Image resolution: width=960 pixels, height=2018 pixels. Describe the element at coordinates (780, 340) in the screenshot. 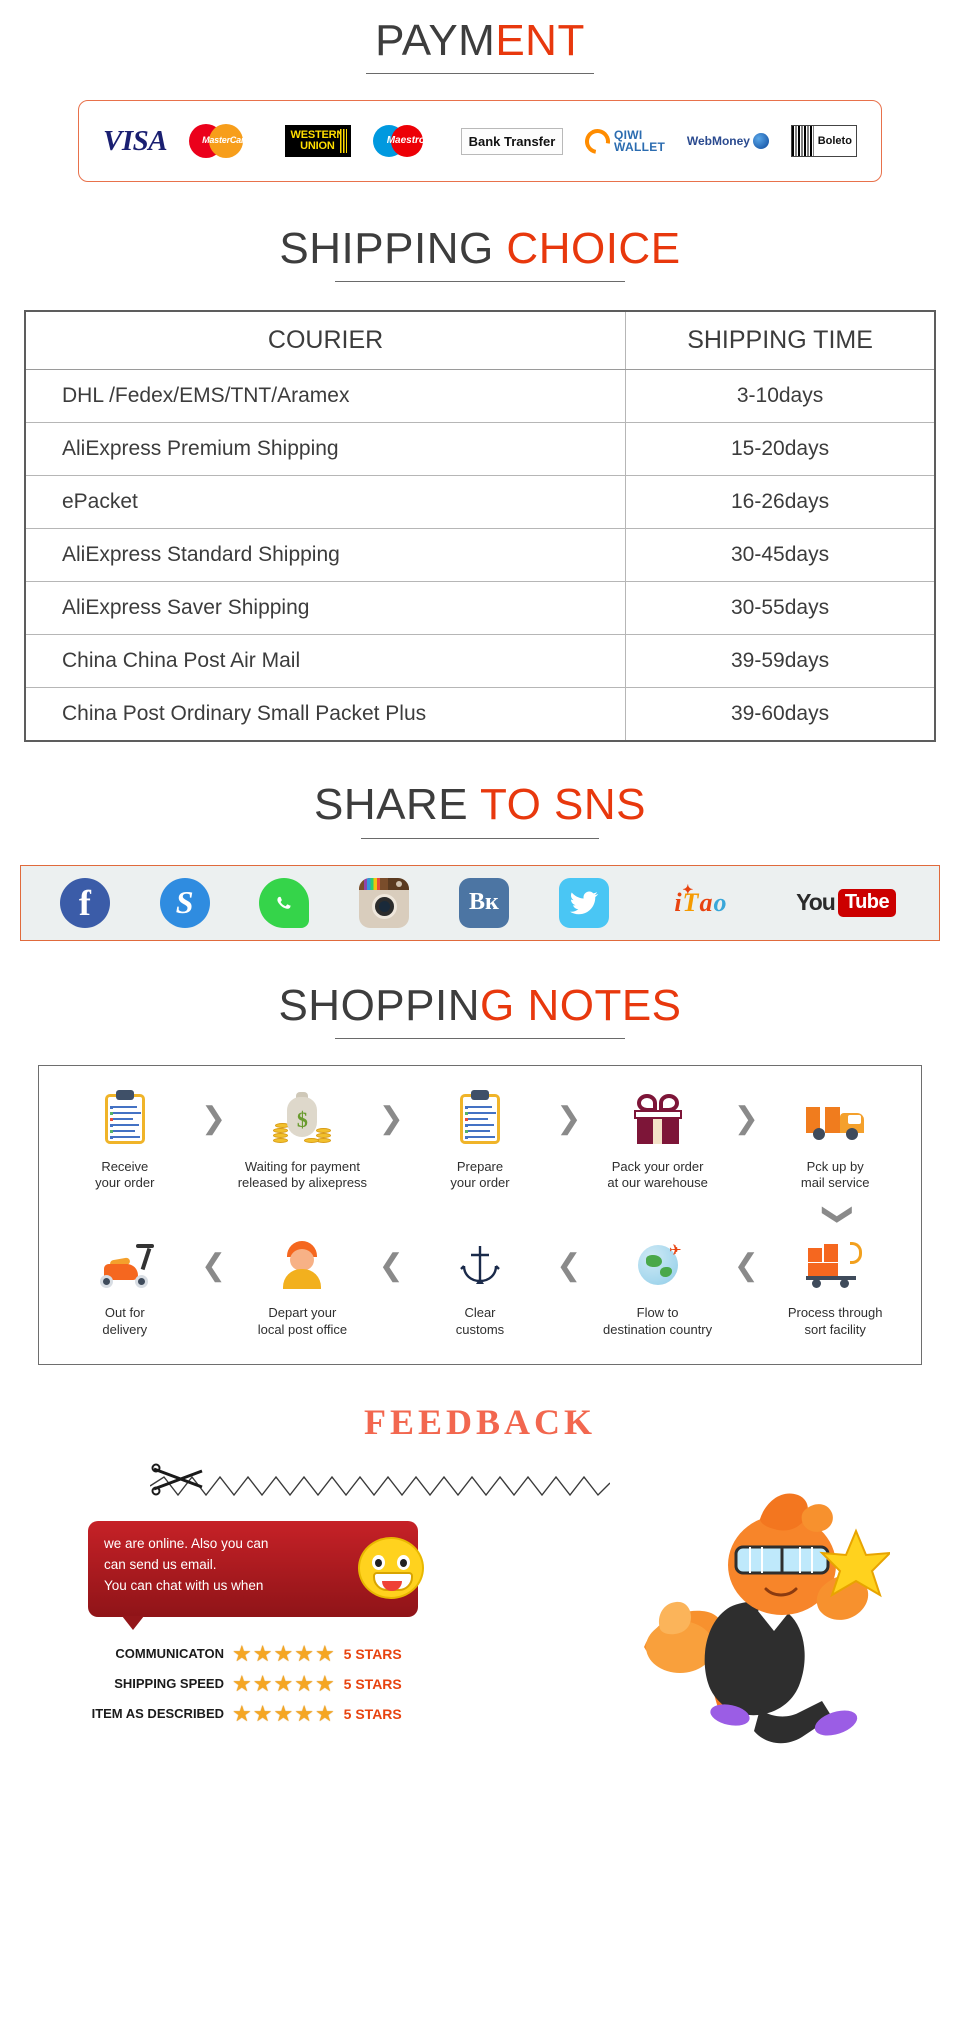

I see `column-header-shipping-time: SHIPPING TIME` at that location.